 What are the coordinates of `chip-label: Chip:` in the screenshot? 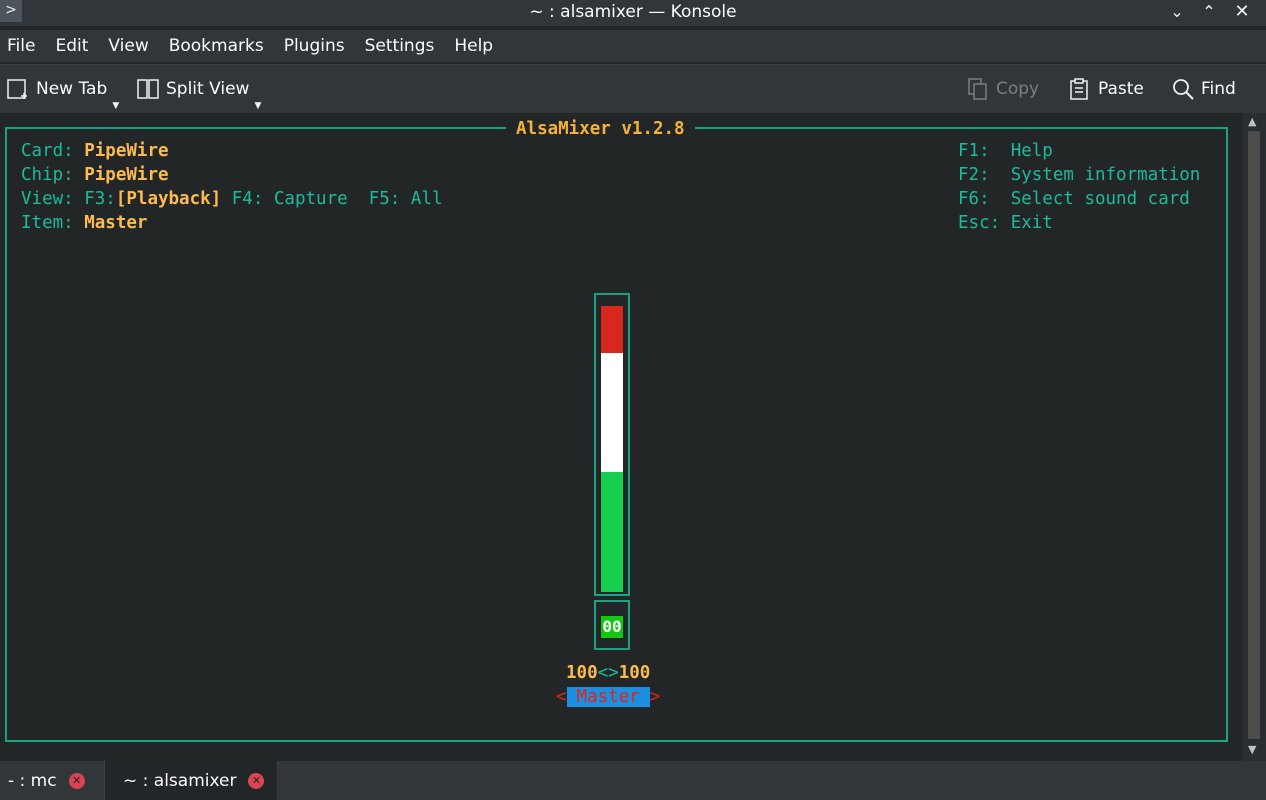 It's located at (47, 175).